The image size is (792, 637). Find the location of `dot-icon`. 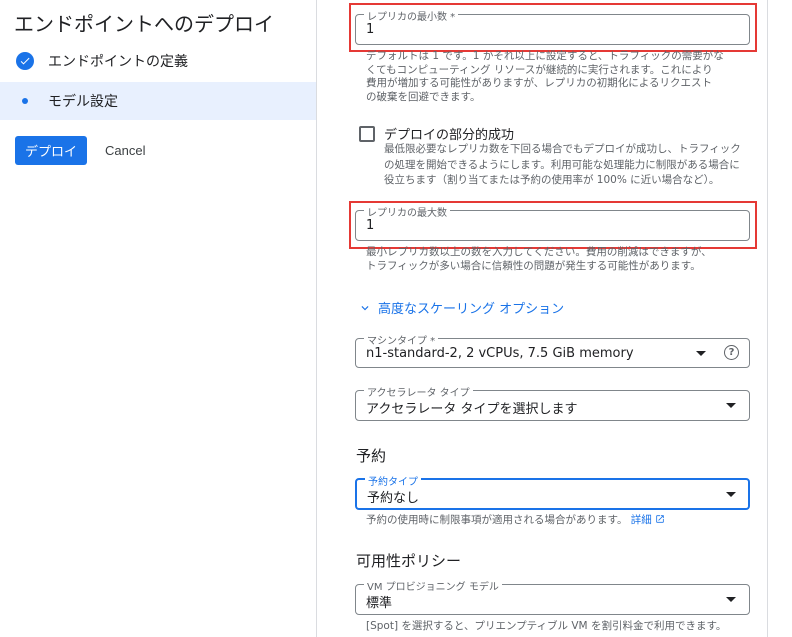

dot-icon is located at coordinates (25, 101).